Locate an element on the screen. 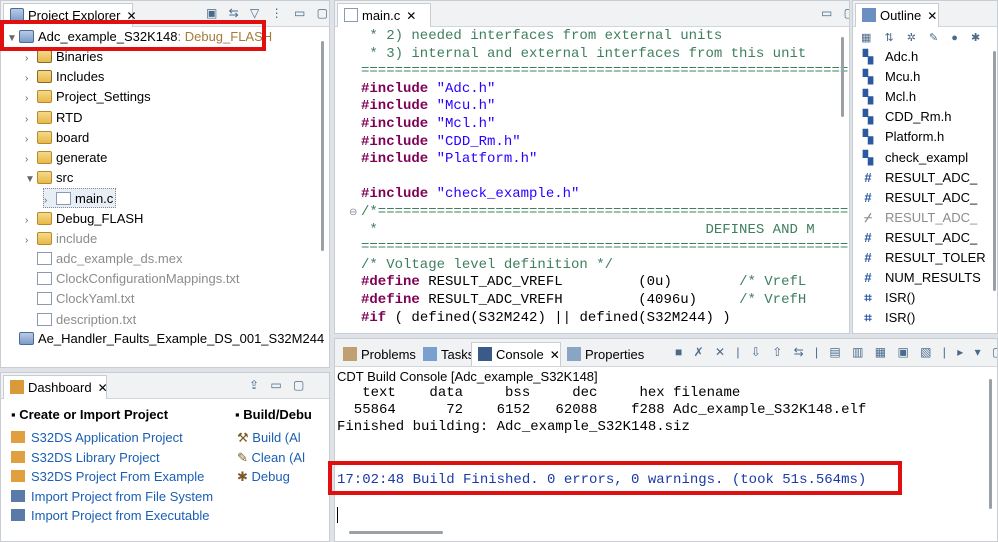 This screenshot has height=542, width=998. dashboard-link-clean-al: ✎ Clean (Al is located at coordinates (271, 458).